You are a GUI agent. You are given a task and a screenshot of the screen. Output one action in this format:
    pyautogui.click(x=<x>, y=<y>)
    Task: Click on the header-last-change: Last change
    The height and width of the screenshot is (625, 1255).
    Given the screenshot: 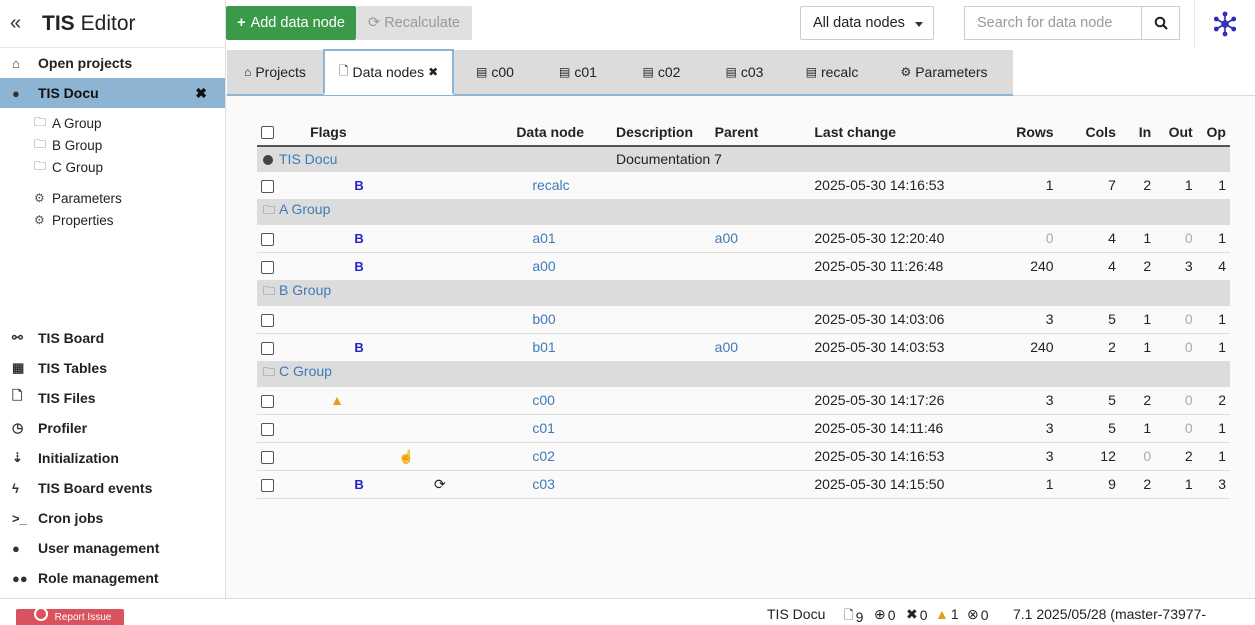 What is the action you would take?
    pyautogui.click(x=888, y=132)
    